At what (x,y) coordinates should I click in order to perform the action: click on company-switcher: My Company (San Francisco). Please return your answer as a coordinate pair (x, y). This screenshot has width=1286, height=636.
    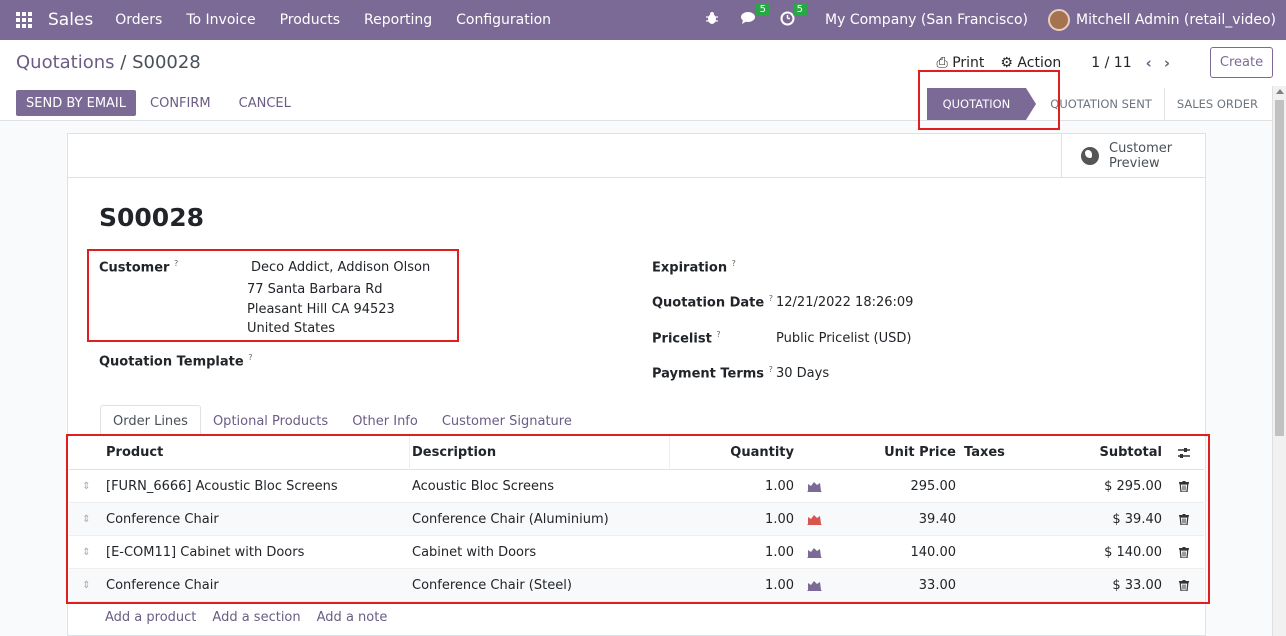
    Looking at the image, I should click on (926, 20).